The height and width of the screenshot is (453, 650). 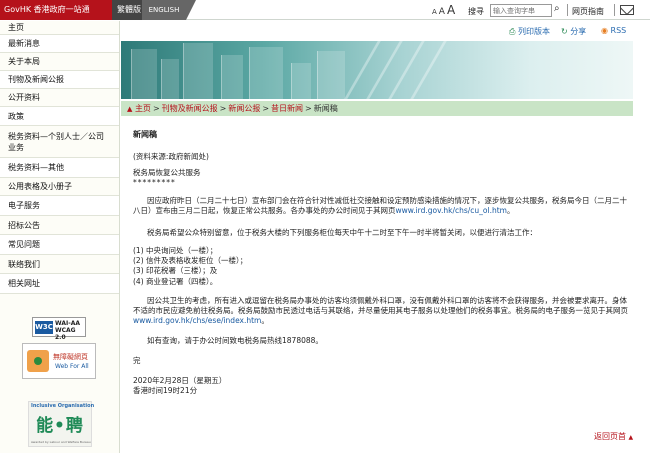 I want to click on article-date: 2020年2月28日（星期五）, so click(x=180, y=380).